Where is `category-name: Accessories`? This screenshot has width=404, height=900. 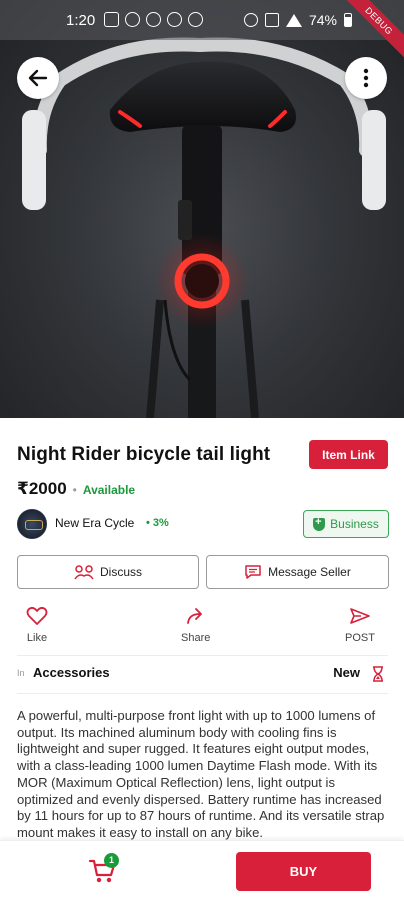
category-name: Accessories is located at coordinates (71, 672).